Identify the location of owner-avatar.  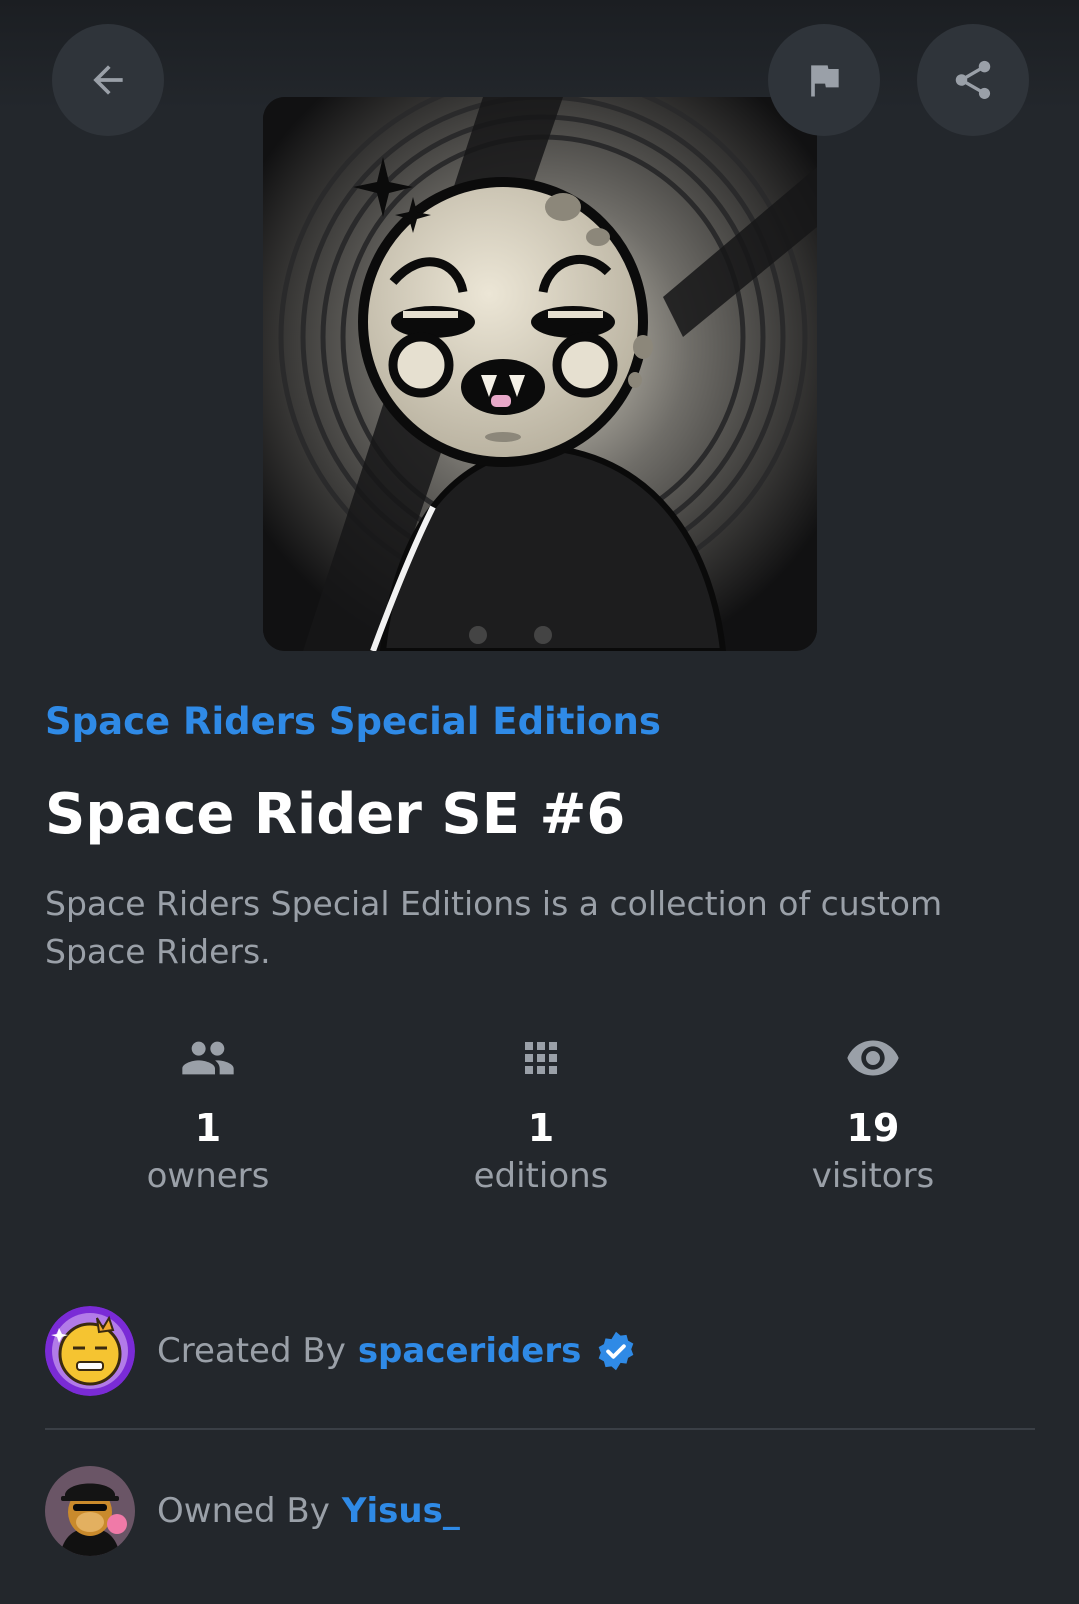
(90, 1511).